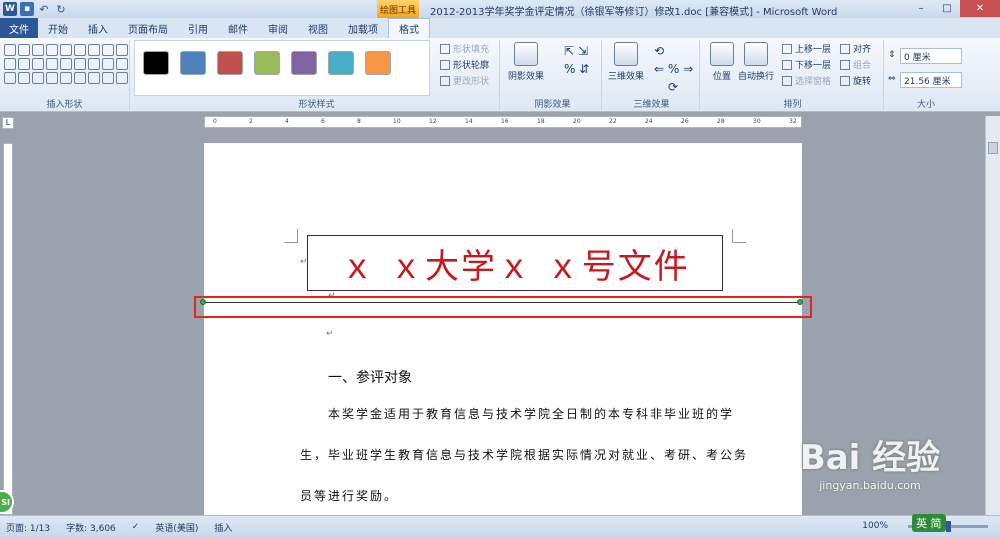 The height and width of the screenshot is (538, 1000). Describe the element at coordinates (58, 28) in the screenshot. I see `tab-home: 开始` at that location.